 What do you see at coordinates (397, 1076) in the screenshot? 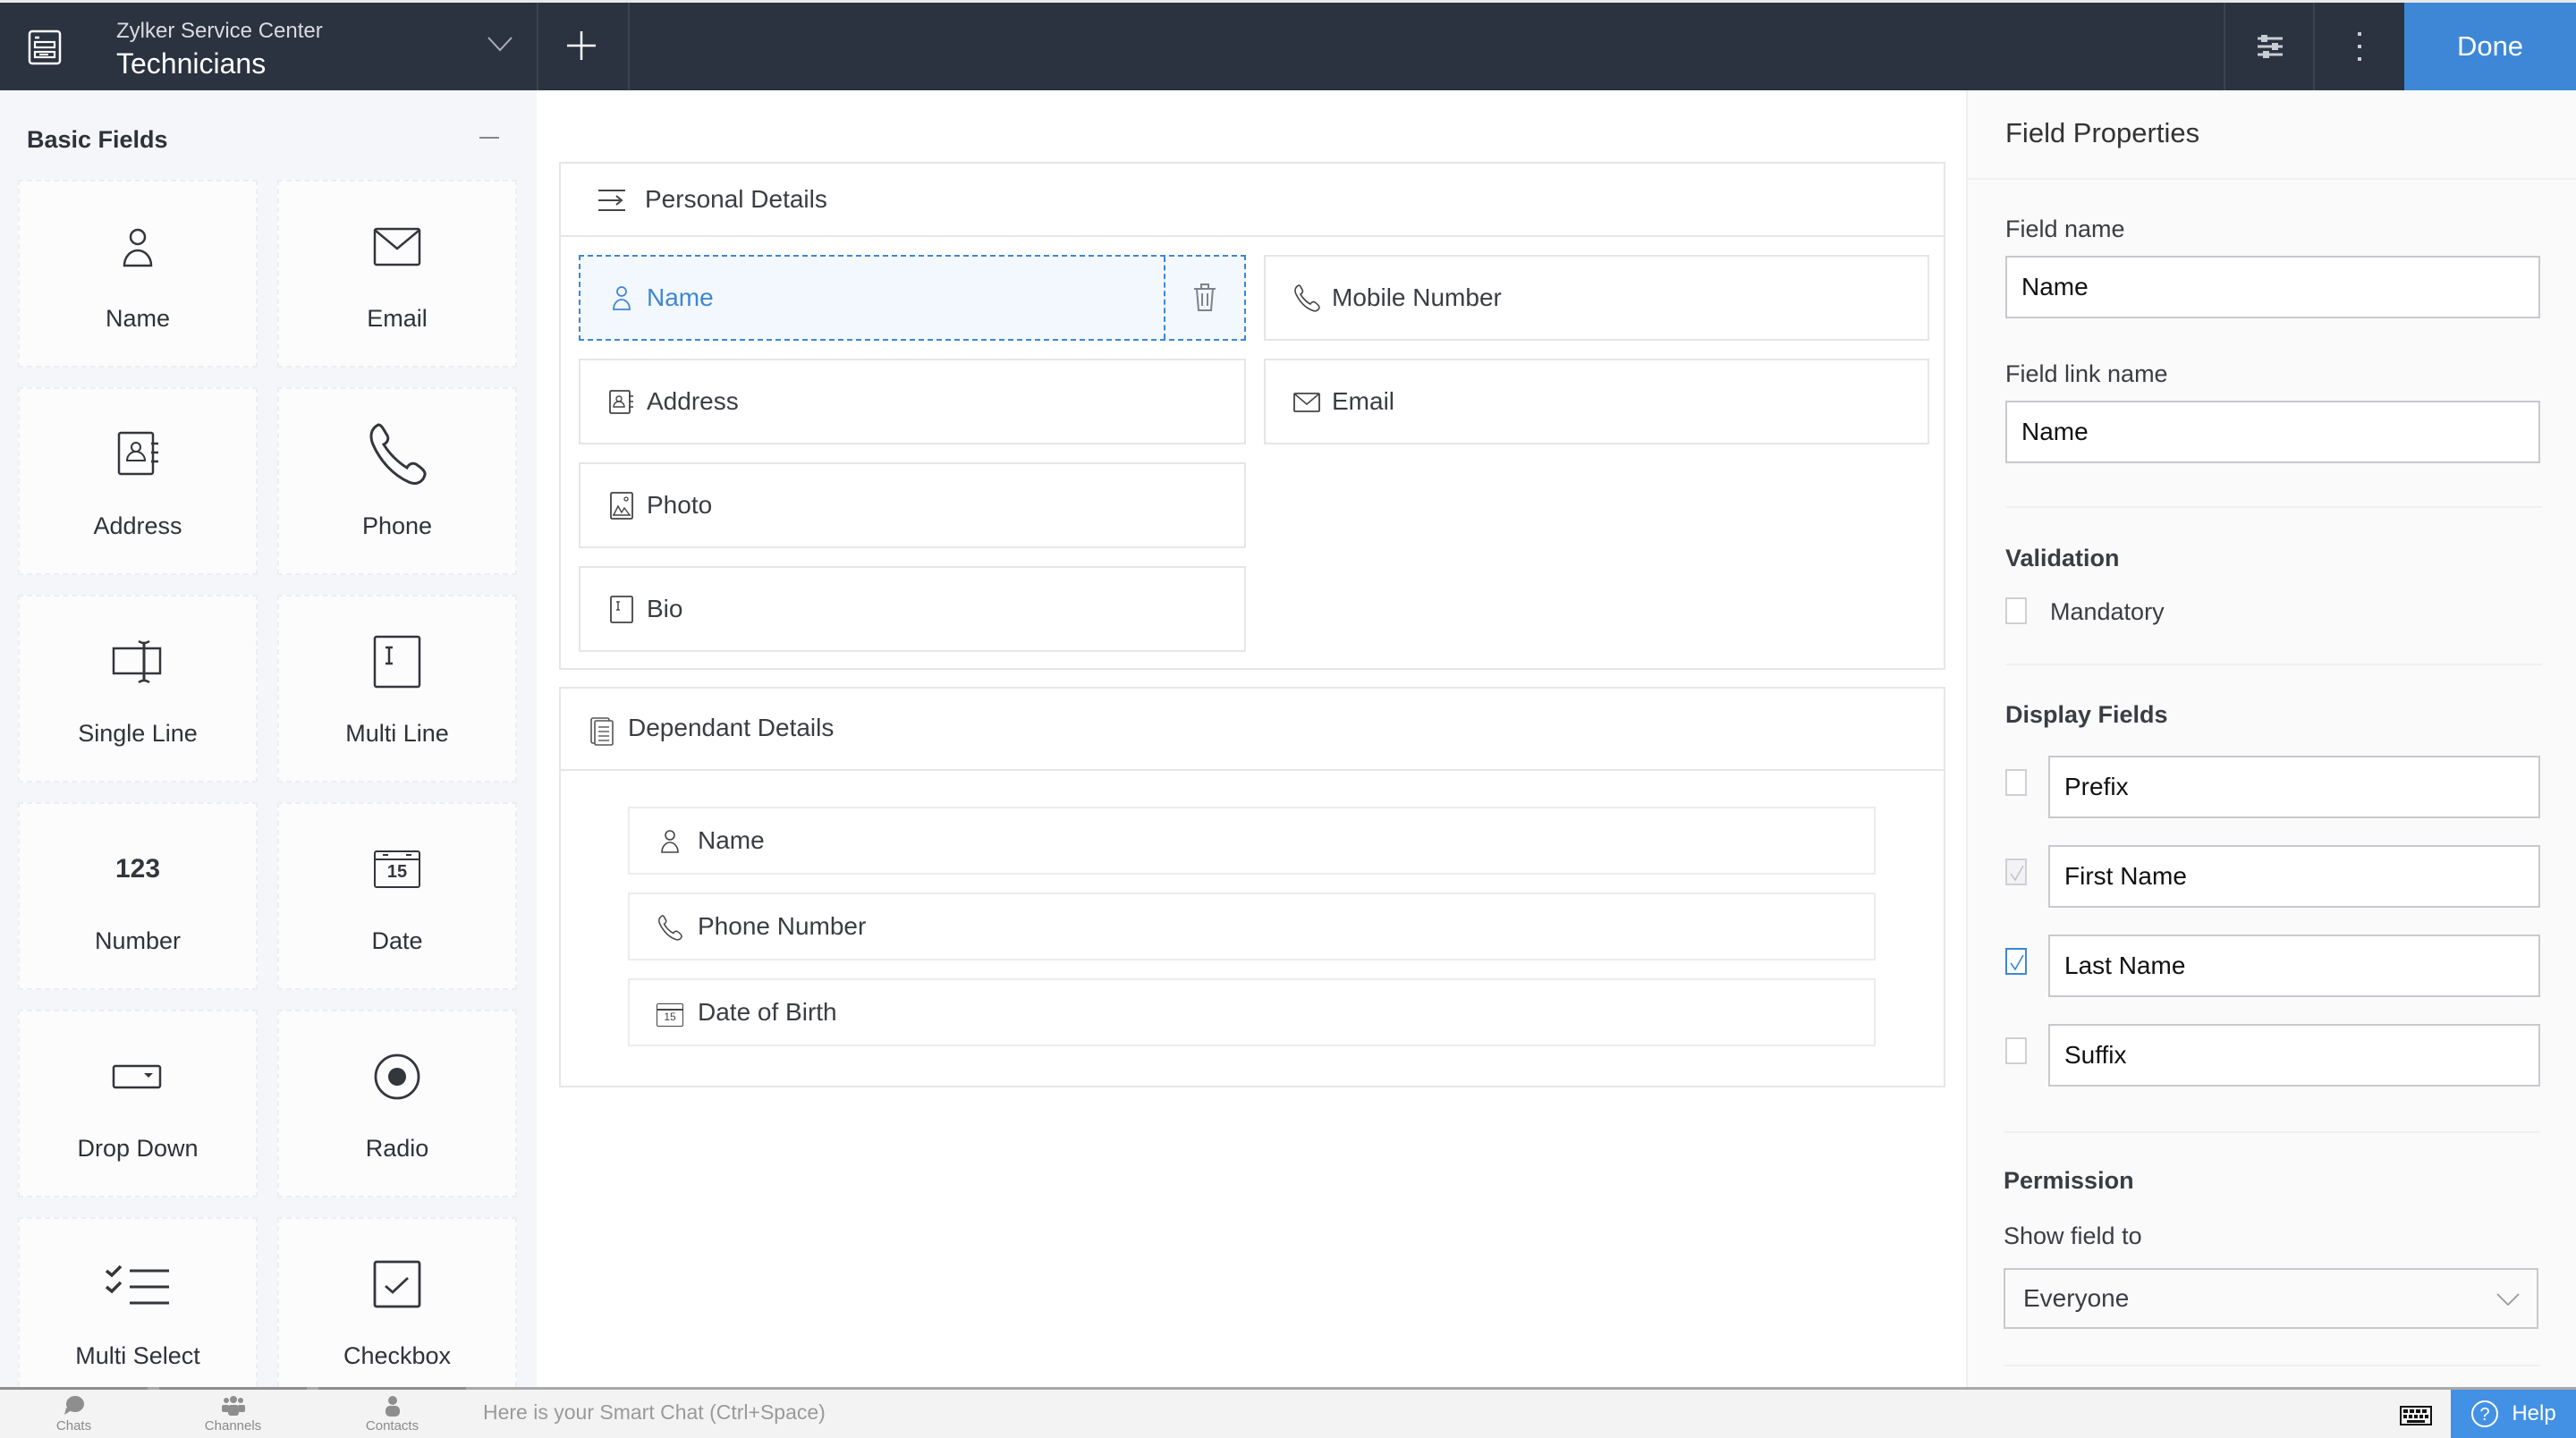
I see `radio-icon` at bounding box center [397, 1076].